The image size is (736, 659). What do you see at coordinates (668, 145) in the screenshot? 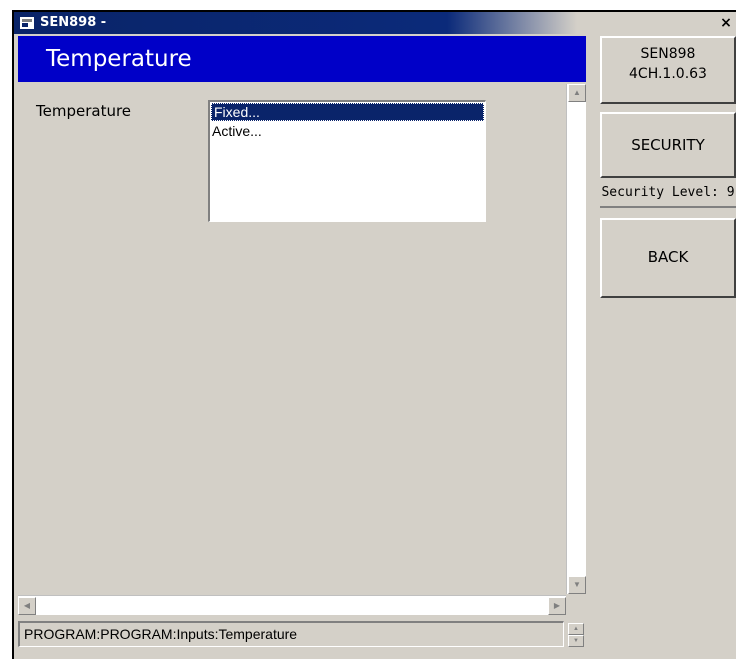
I see `security-button: SECURITY` at bounding box center [668, 145].